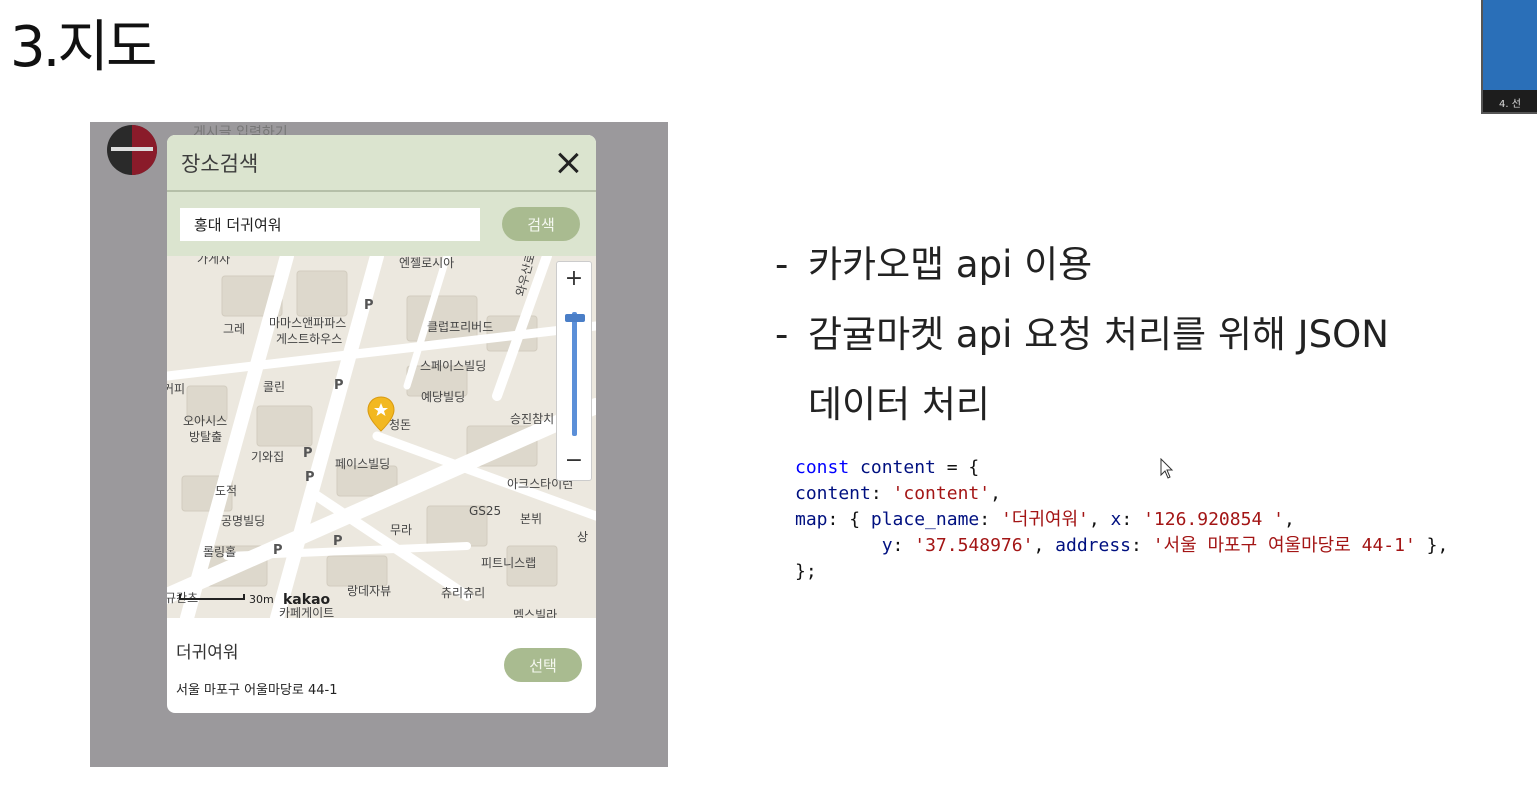 The height and width of the screenshot is (789, 1537). What do you see at coordinates (381, 414) in the screenshot?
I see `place-marker-icon` at bounding box center [381, 414].